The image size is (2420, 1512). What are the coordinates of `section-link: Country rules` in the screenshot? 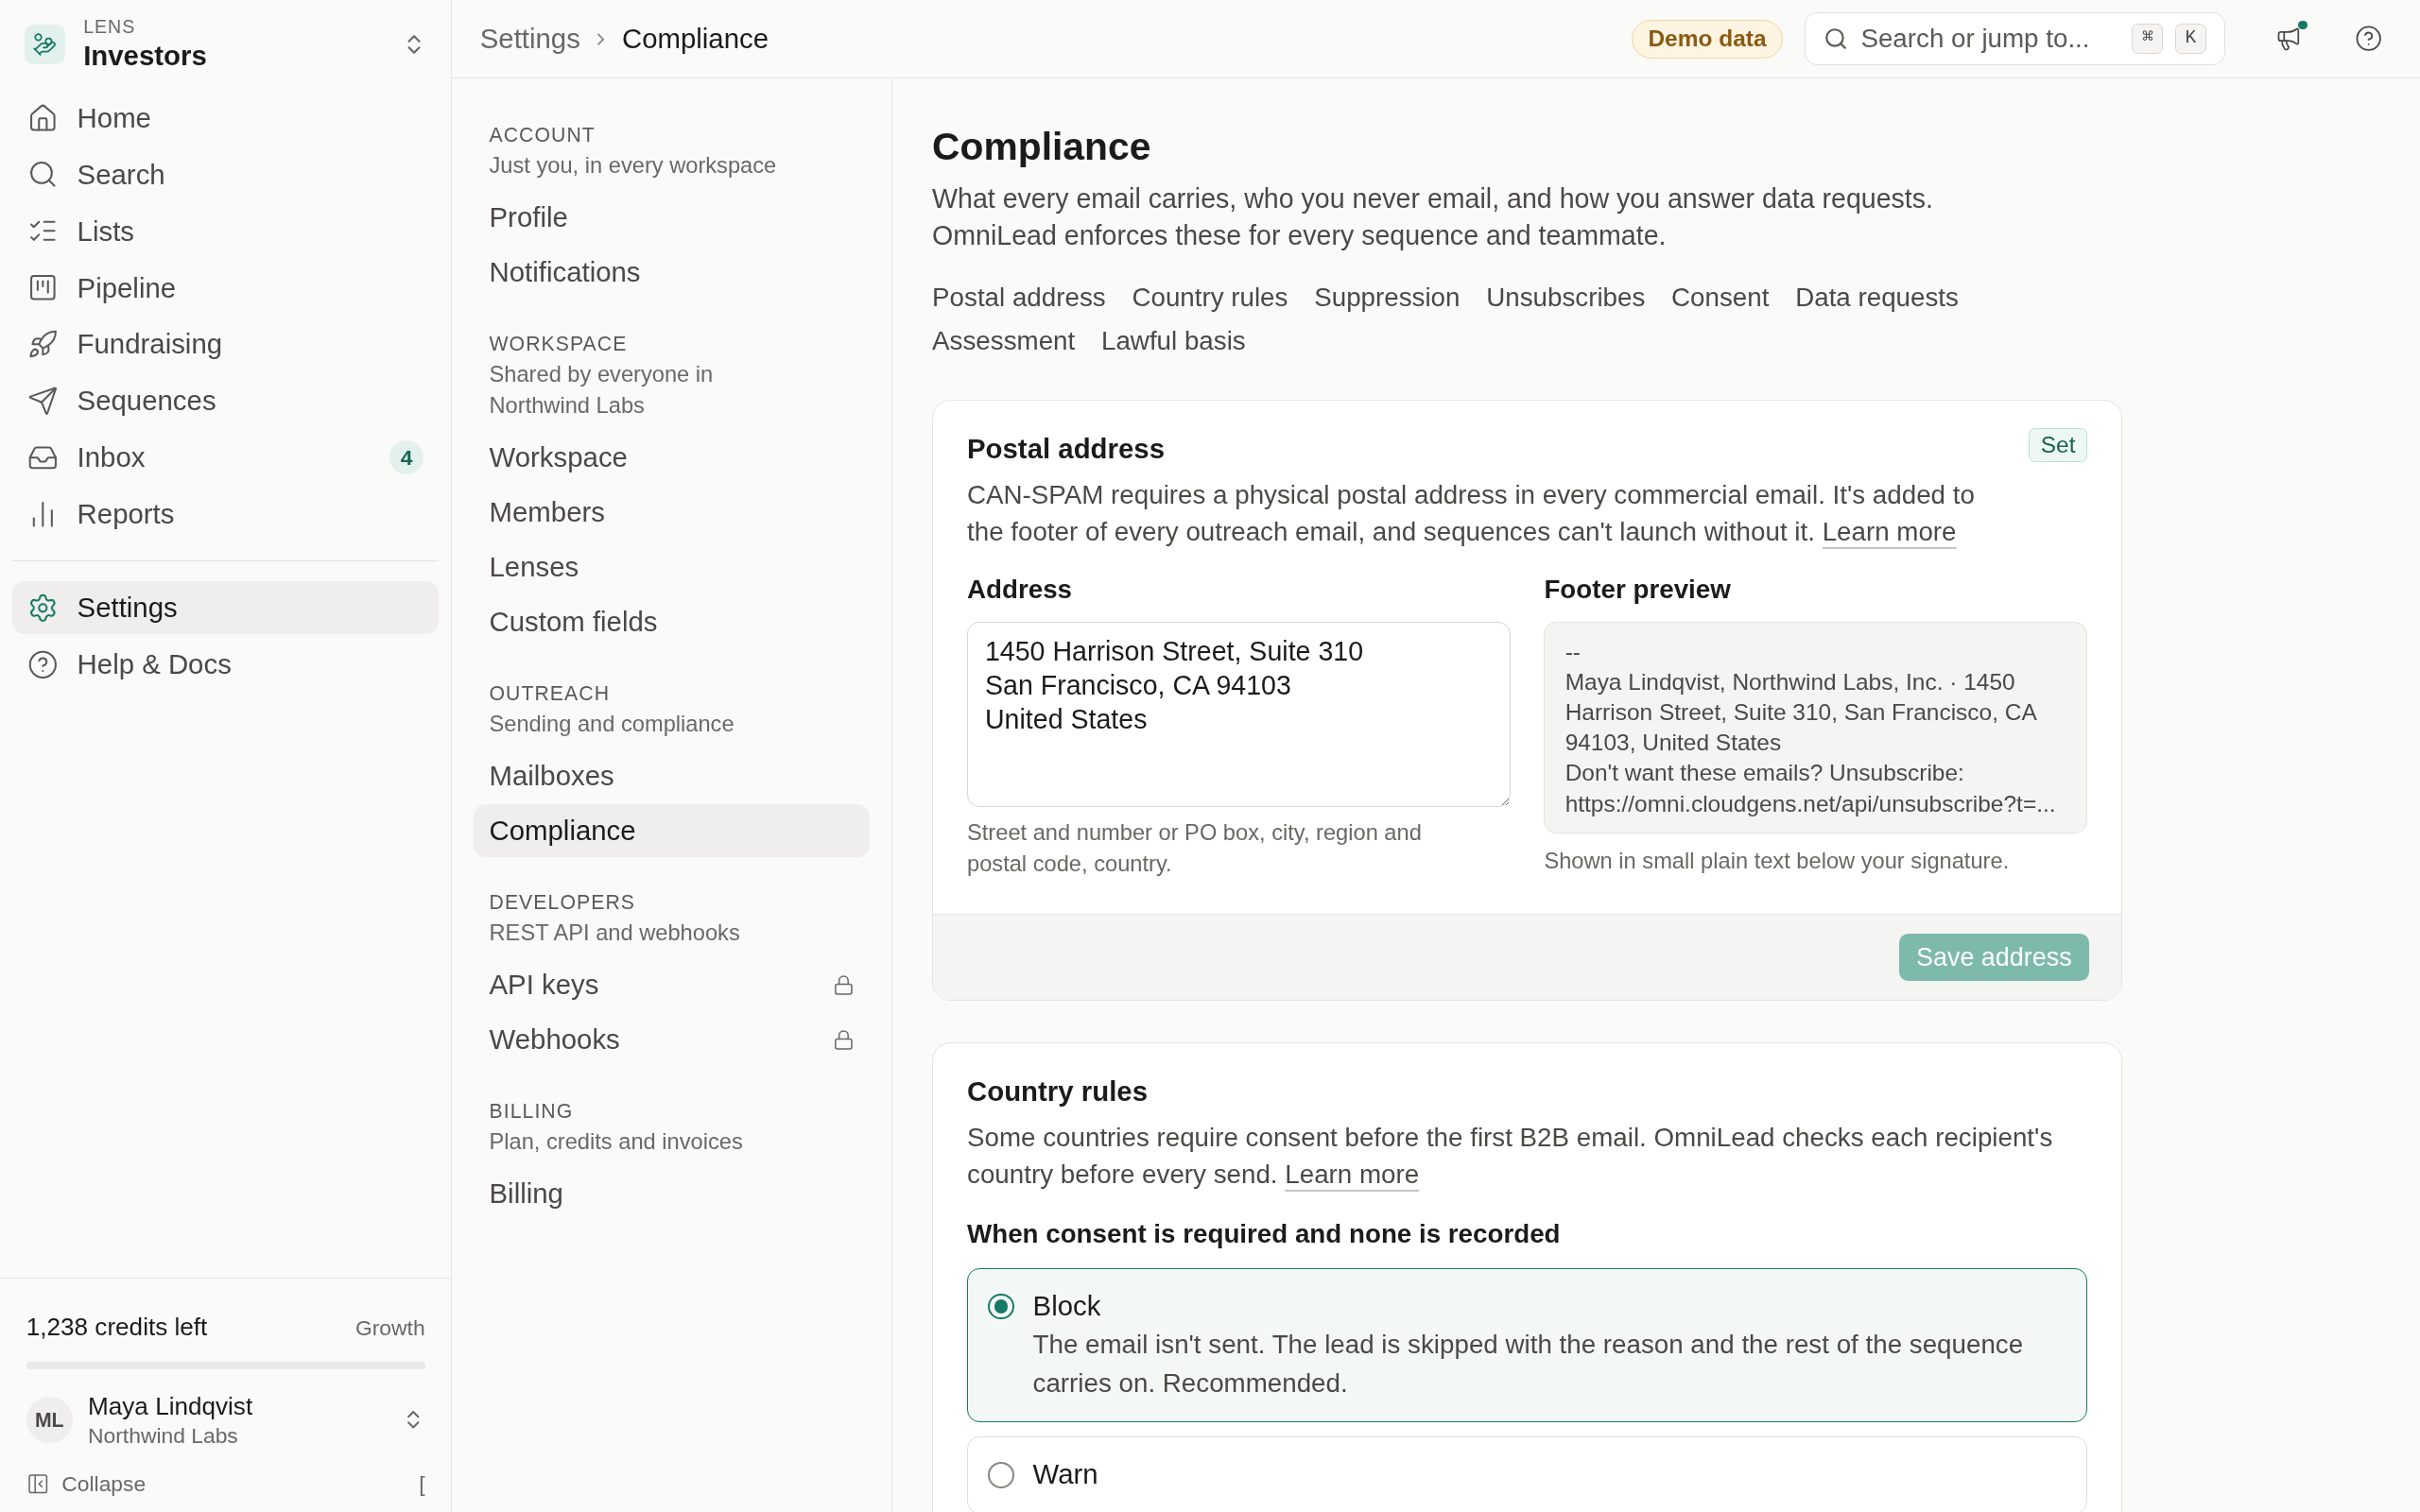 It's located at (1210, 298).